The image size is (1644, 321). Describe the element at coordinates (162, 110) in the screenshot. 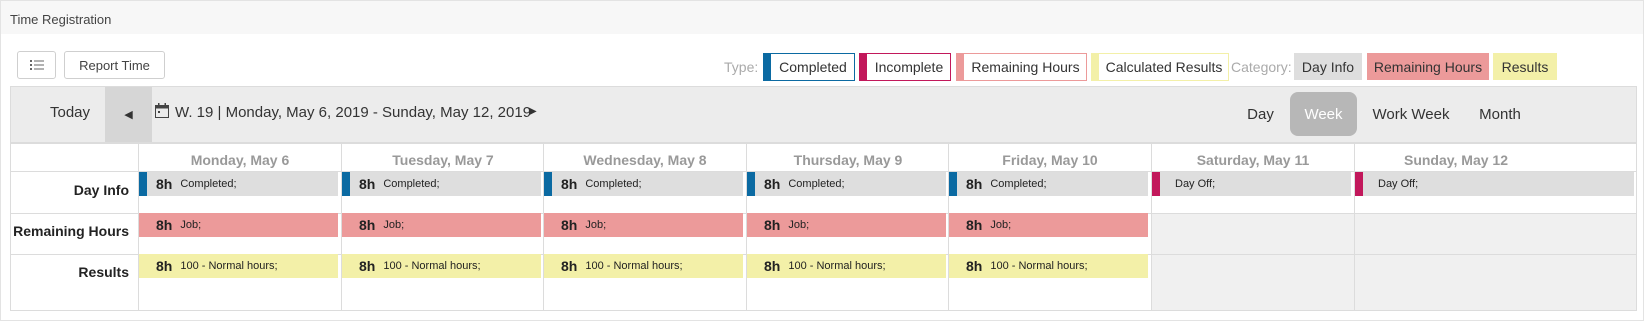

I see `calendar-icon` at that location.